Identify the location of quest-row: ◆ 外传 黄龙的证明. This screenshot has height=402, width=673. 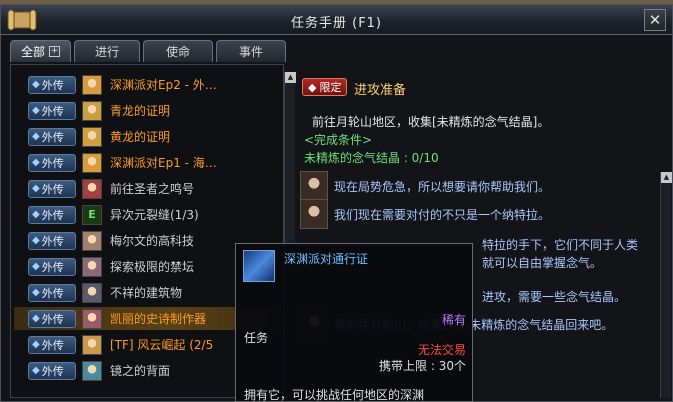
(148, 136).